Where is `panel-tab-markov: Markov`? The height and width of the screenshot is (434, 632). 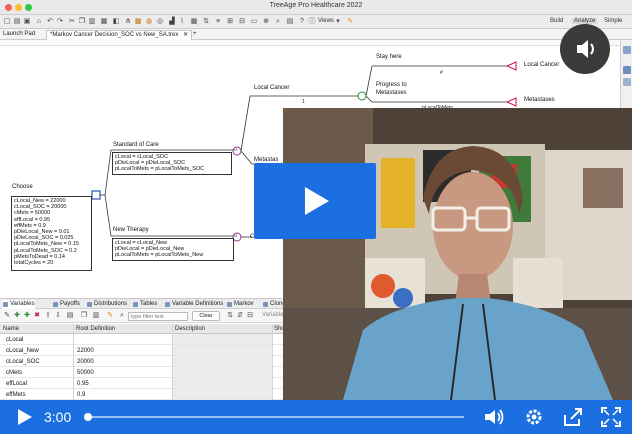 panel-tab-markov: Markov is located at coordinates (240, 304).